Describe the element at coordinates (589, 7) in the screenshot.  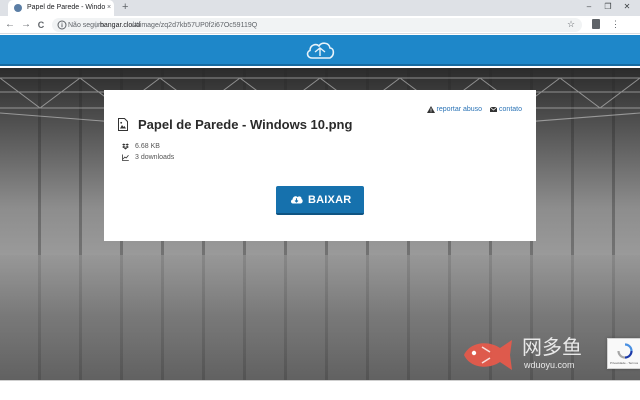
I see `minimize-button: –` at that location.